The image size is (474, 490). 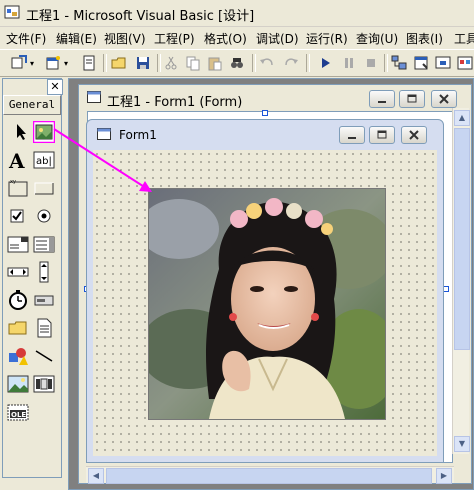 I want to click on scroll-up-icon: ▲, so click(x=462, y=118).